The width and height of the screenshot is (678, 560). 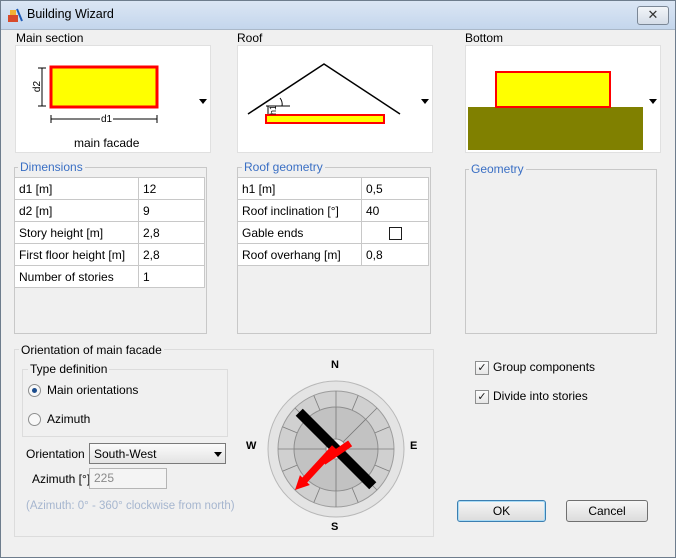 What do you see at coordinates (299, 232) in the screenshot?
I see `row-label: Gable ends` at bounding box center [299, 232].